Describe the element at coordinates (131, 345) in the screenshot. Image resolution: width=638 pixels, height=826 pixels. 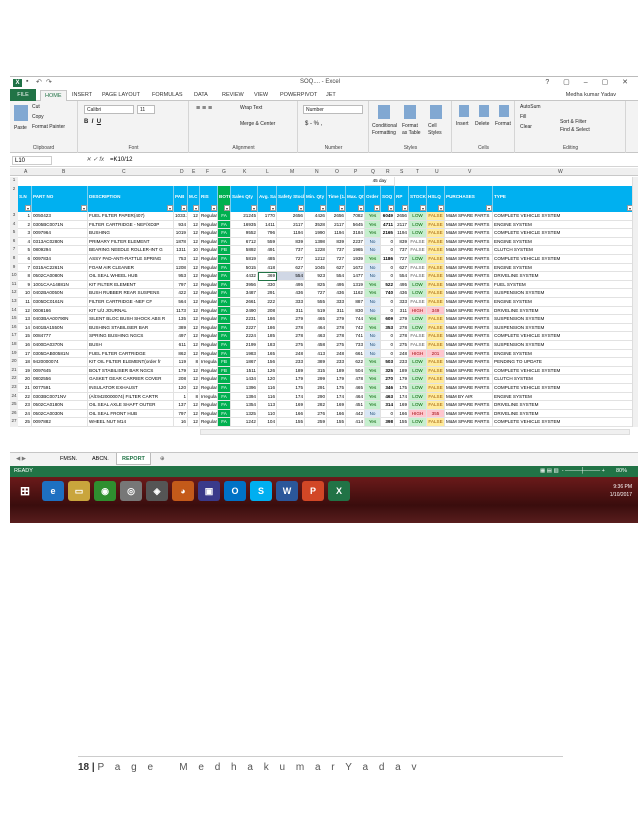
I see `table-cell: BUSH` at that location.